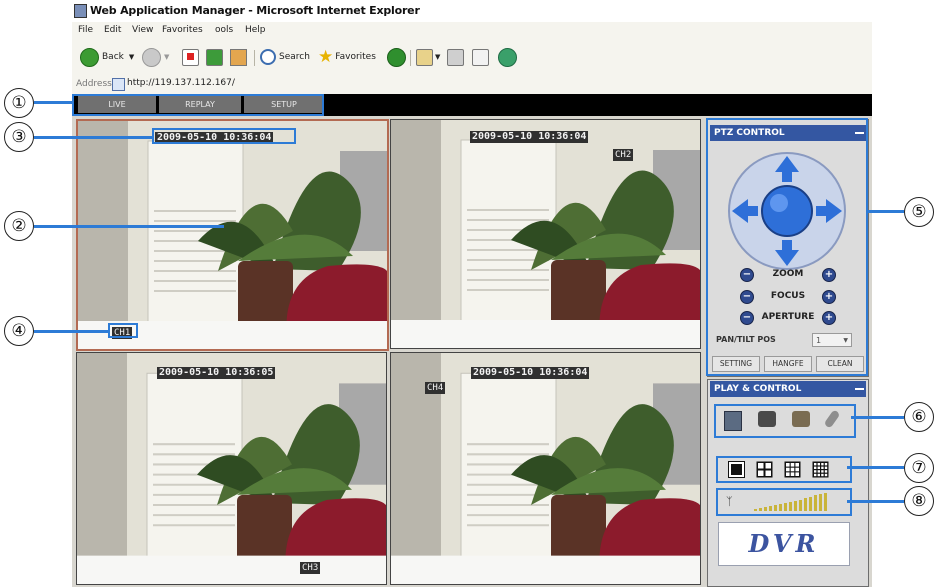 The image size is (945, 587). I want to click on address-input: http://119.137.112.167/, so click(181, 83).